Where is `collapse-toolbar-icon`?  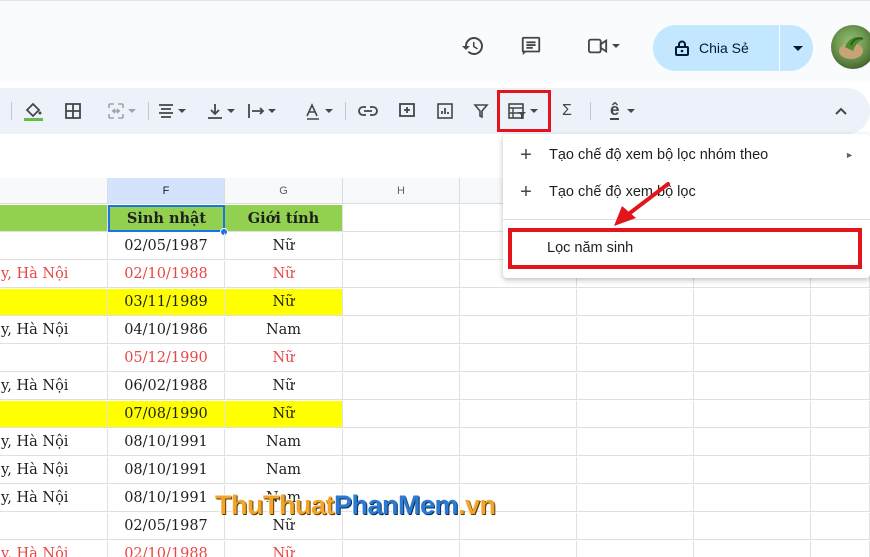 collapse-toolbar-icon is located at coordinates (841, 111).